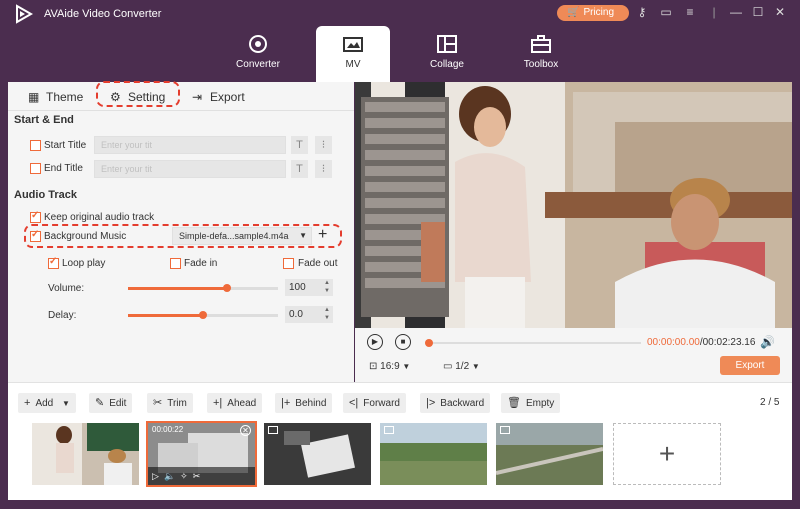 The image size is (800, 509). What do you see at coordinates (286, 403) in the screenshot?
I see `behind-icon: |+` at bounding box center [286, 403].